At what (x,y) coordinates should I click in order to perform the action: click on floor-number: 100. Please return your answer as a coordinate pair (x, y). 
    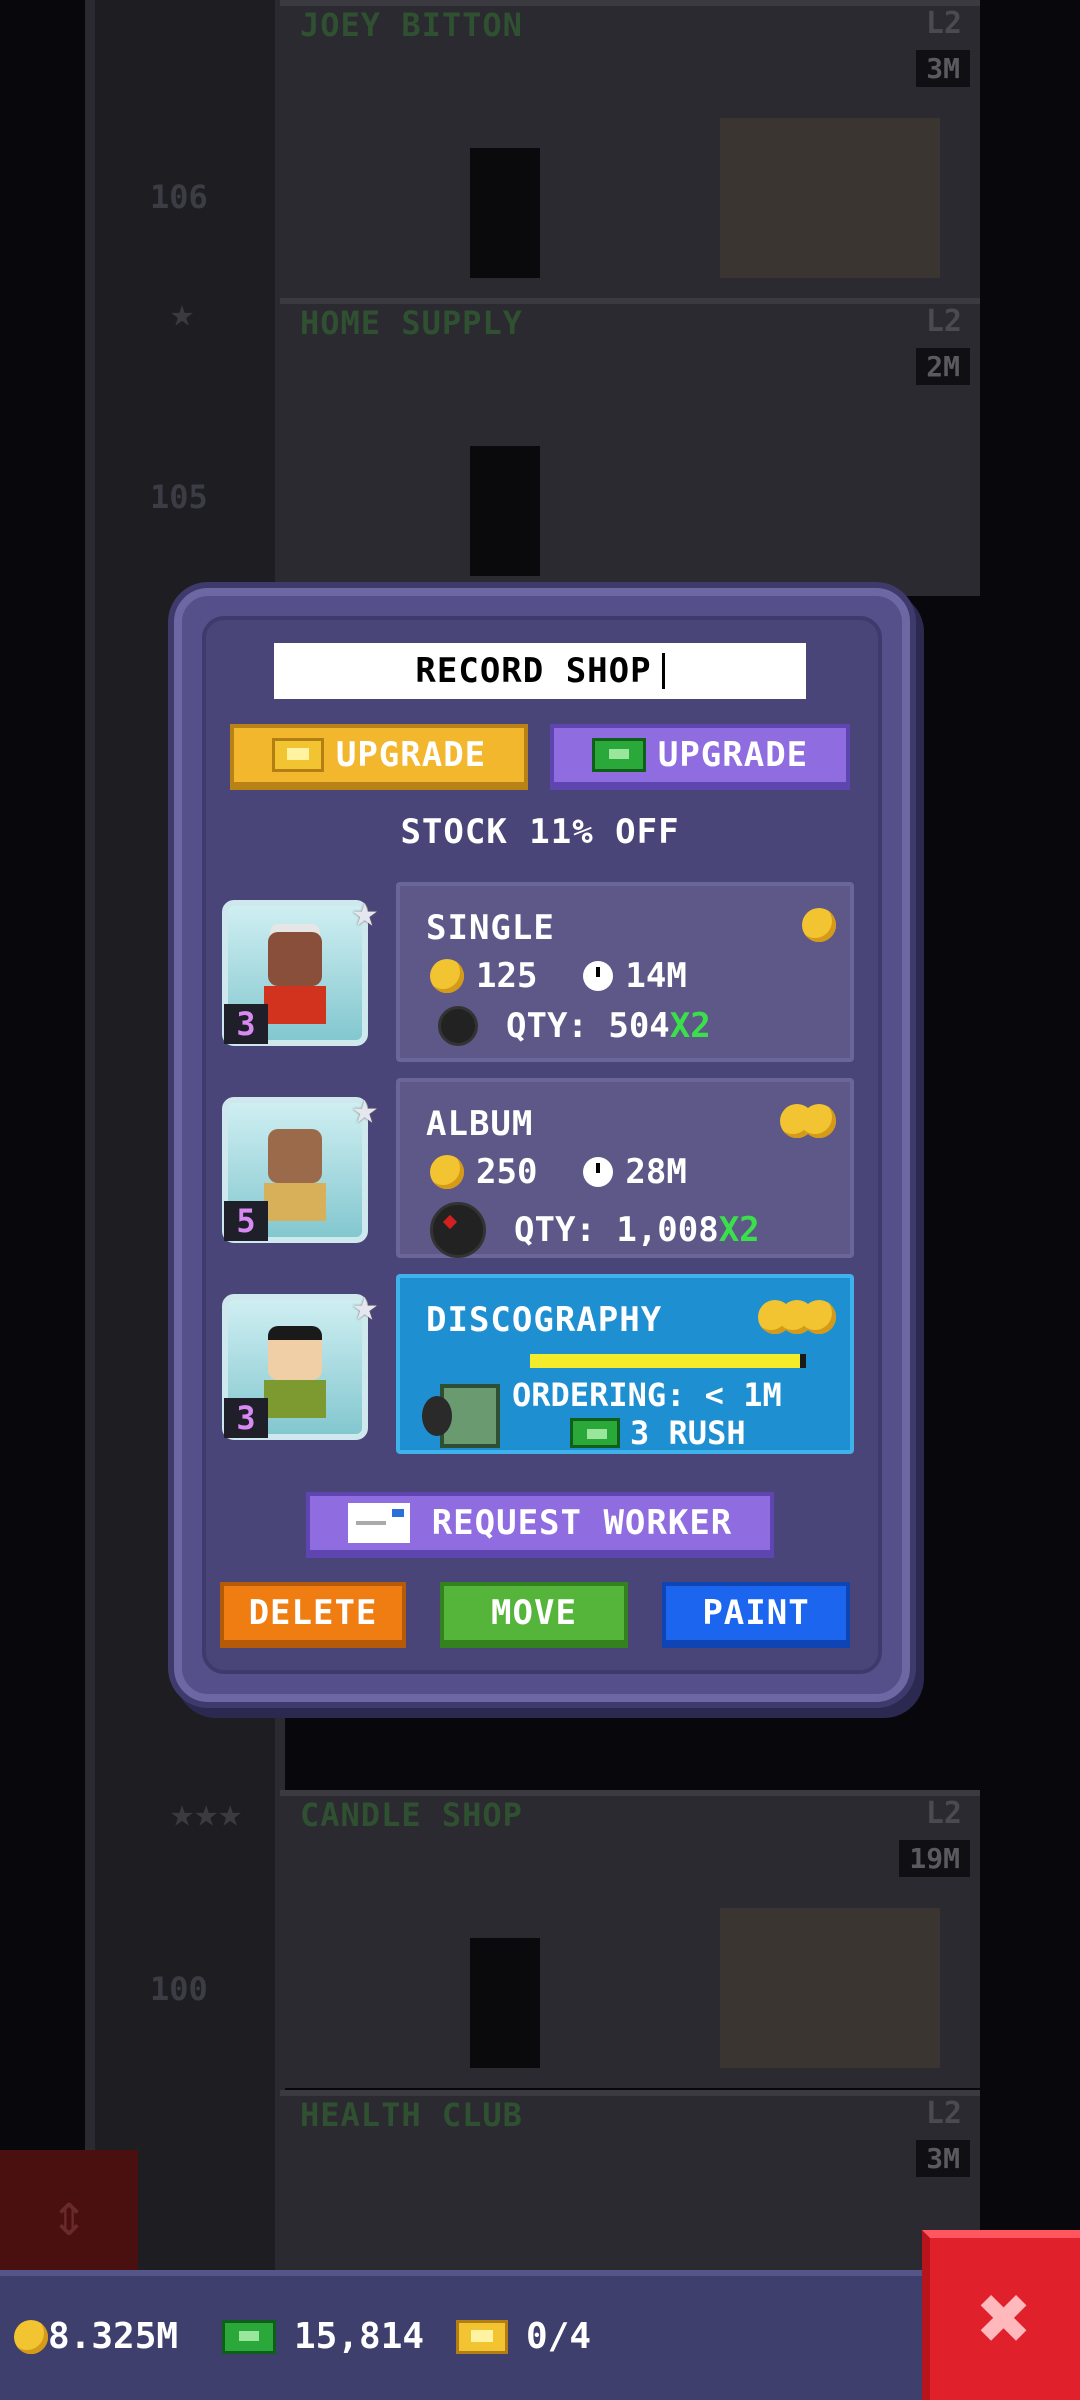
    Looking at the image, I should click on (179, 1989).